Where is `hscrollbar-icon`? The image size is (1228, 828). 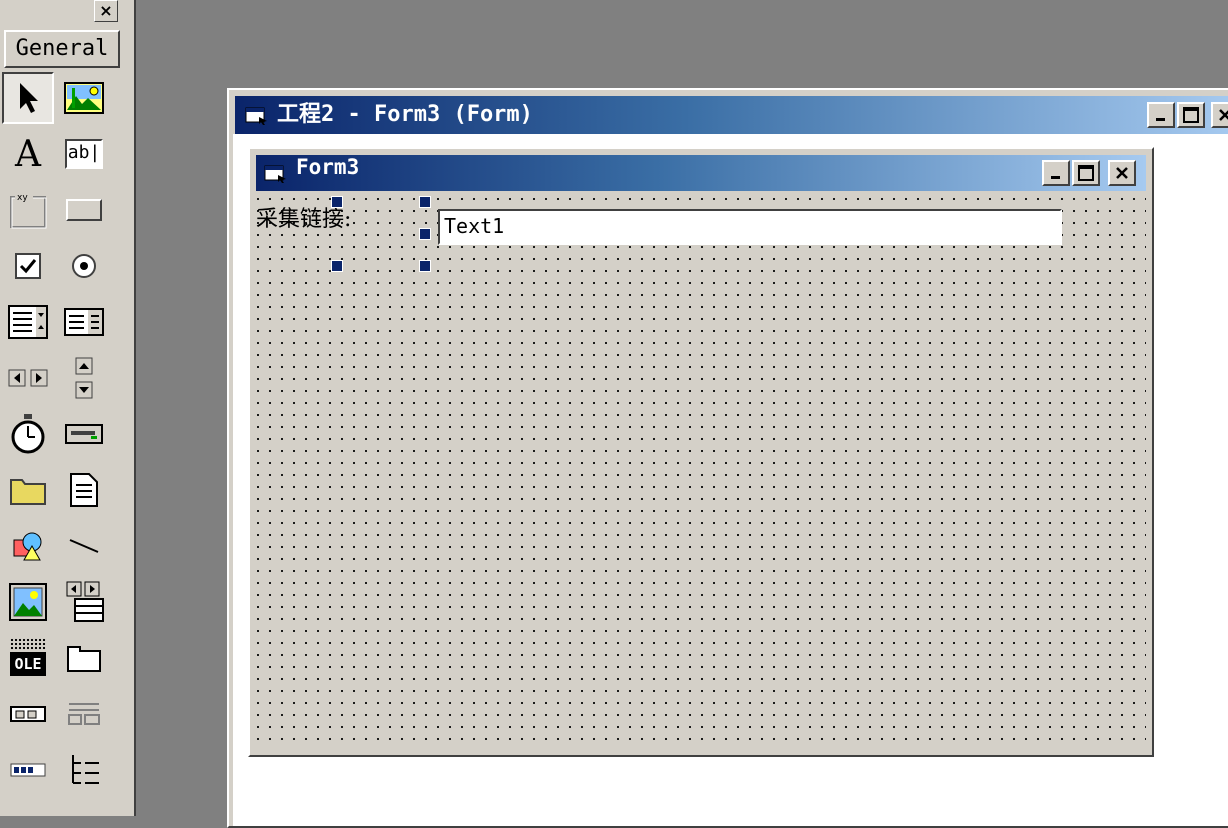
hscrollbar-icon is located at coordinates (28, 378).